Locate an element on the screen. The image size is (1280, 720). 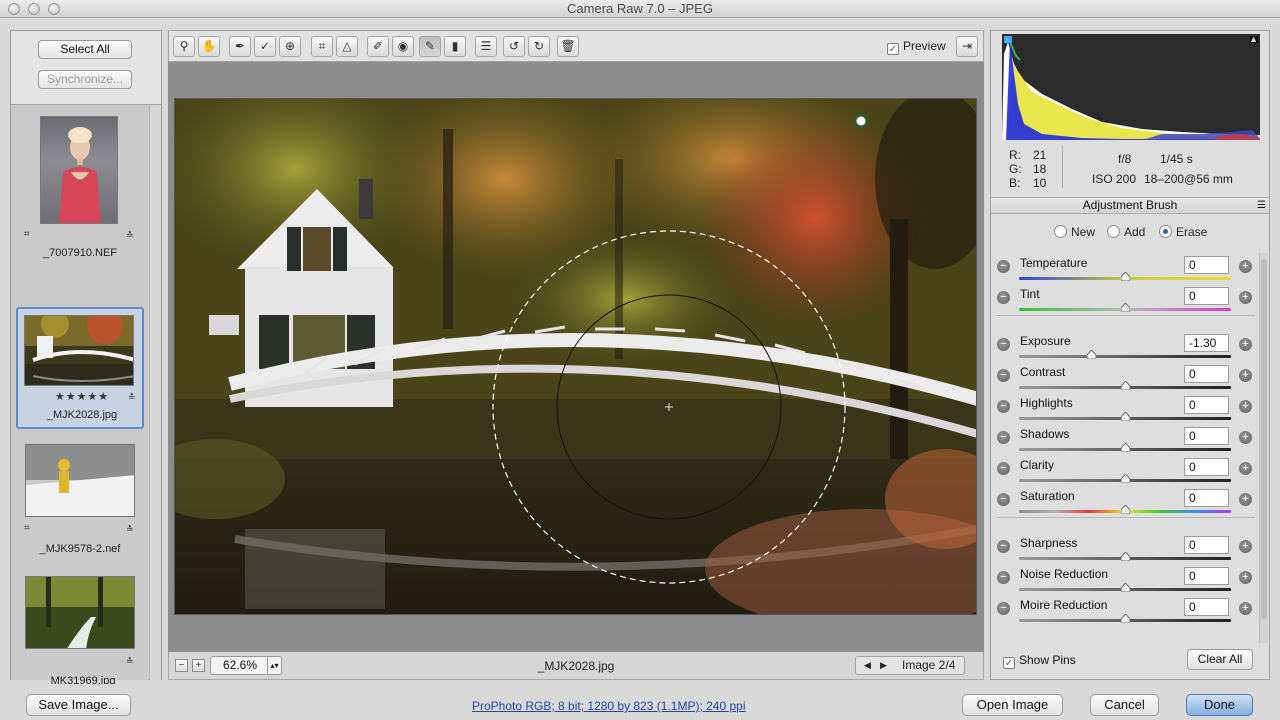
slider-label: Shadows is located at coordinates (1045, 434).